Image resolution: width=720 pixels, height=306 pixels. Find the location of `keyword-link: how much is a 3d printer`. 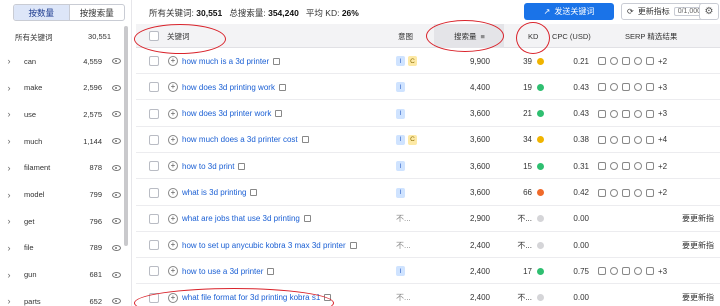

keyword-link: how much is a 3d printer is located at coordinates (225, 61).